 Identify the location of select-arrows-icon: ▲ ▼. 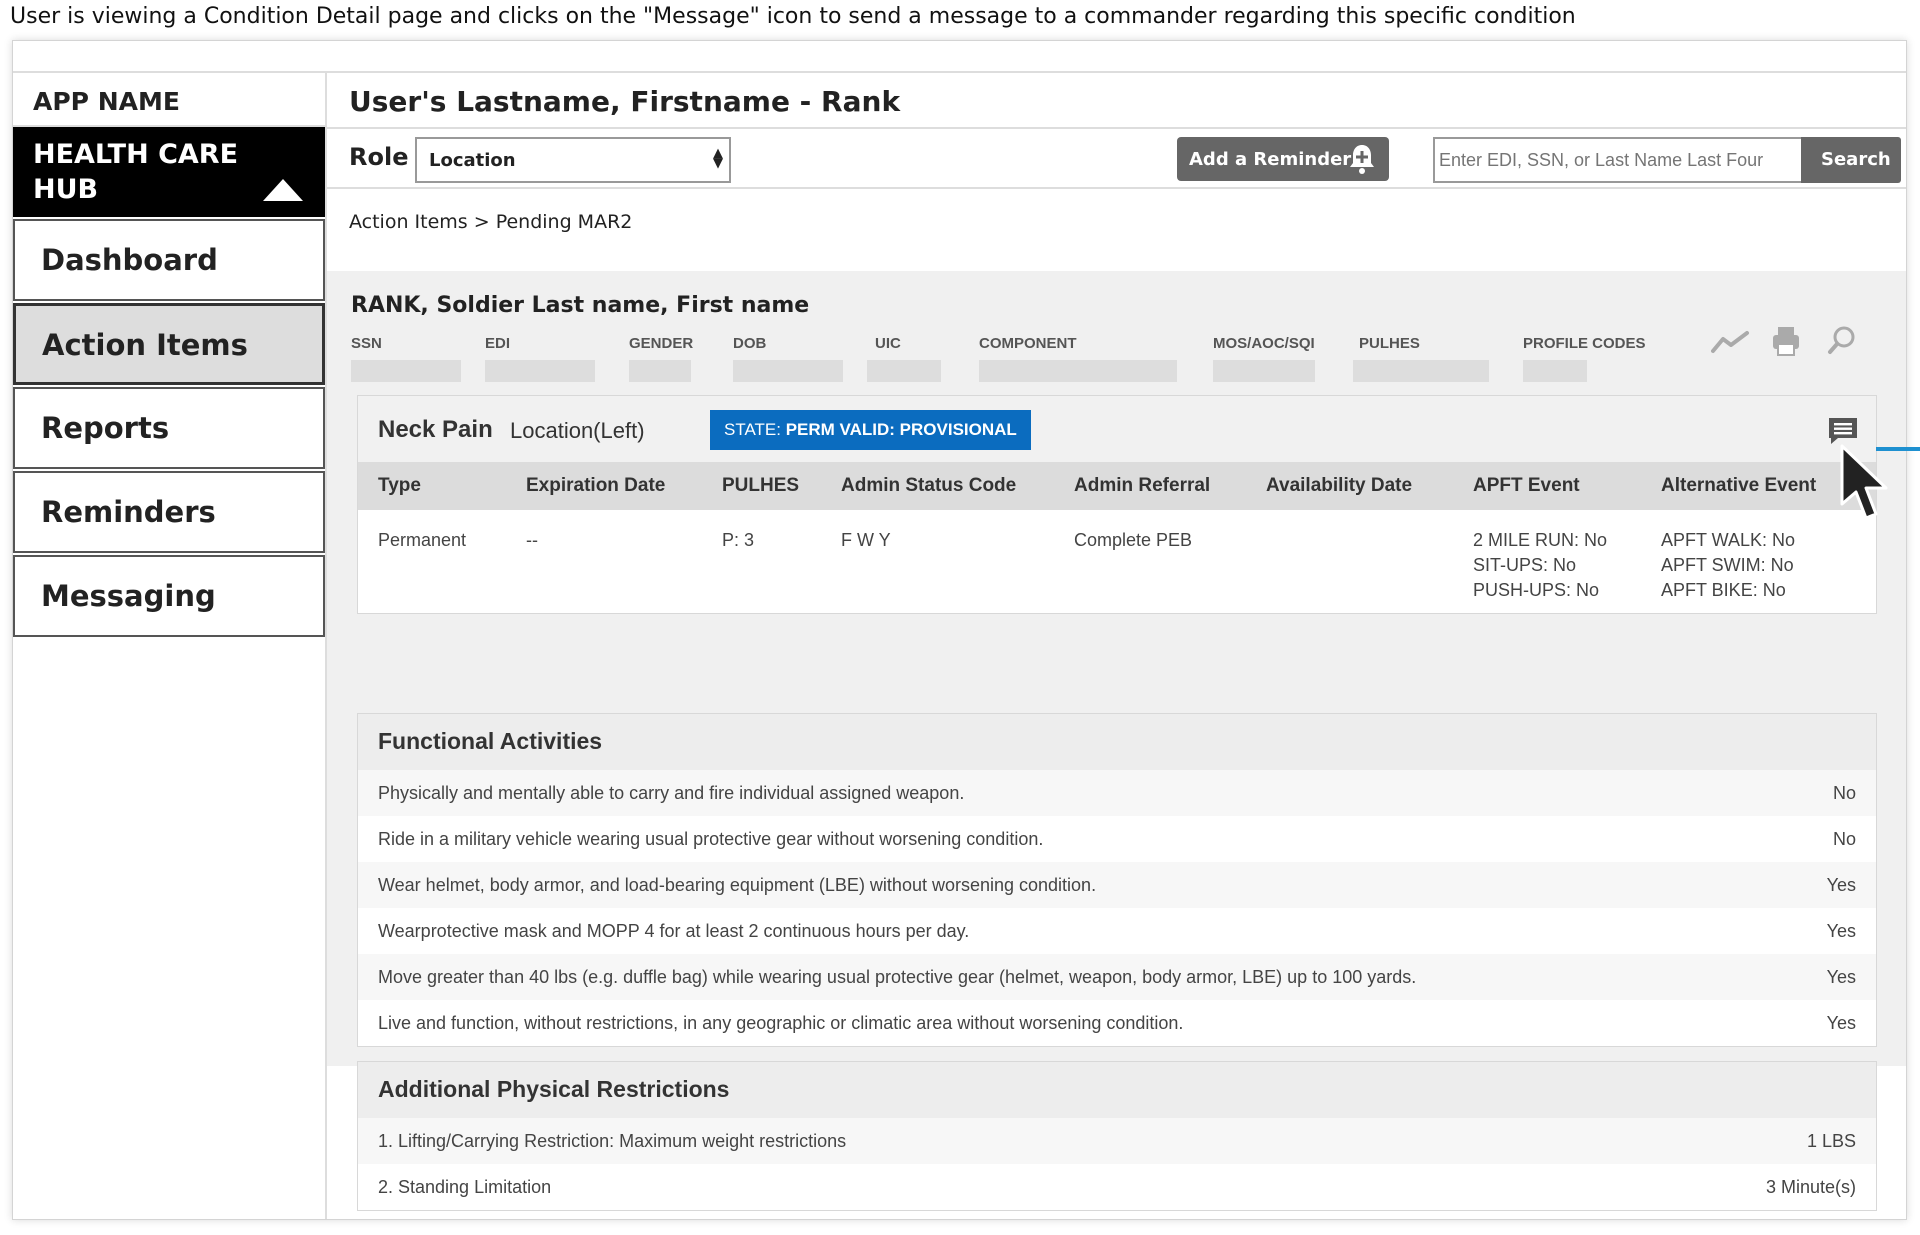
(718, 158).